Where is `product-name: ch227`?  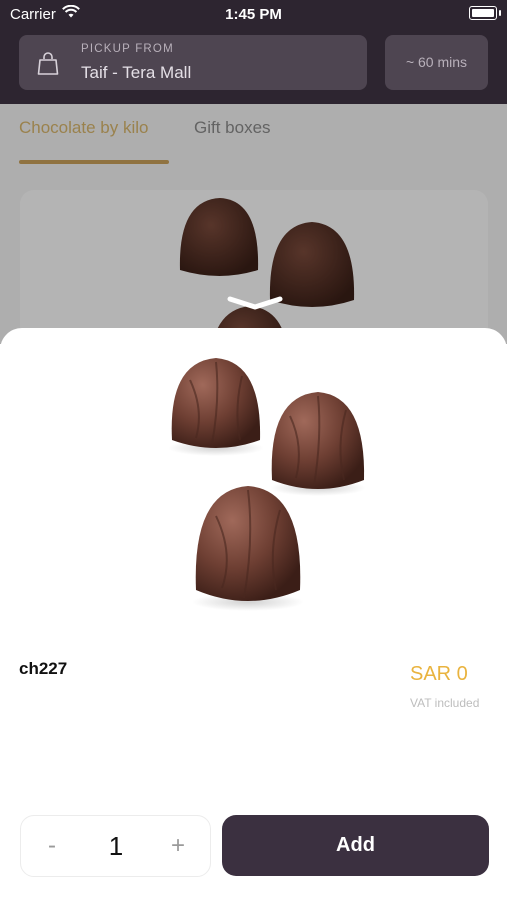
product-name: ch227 is located at coordinates (43, 668).